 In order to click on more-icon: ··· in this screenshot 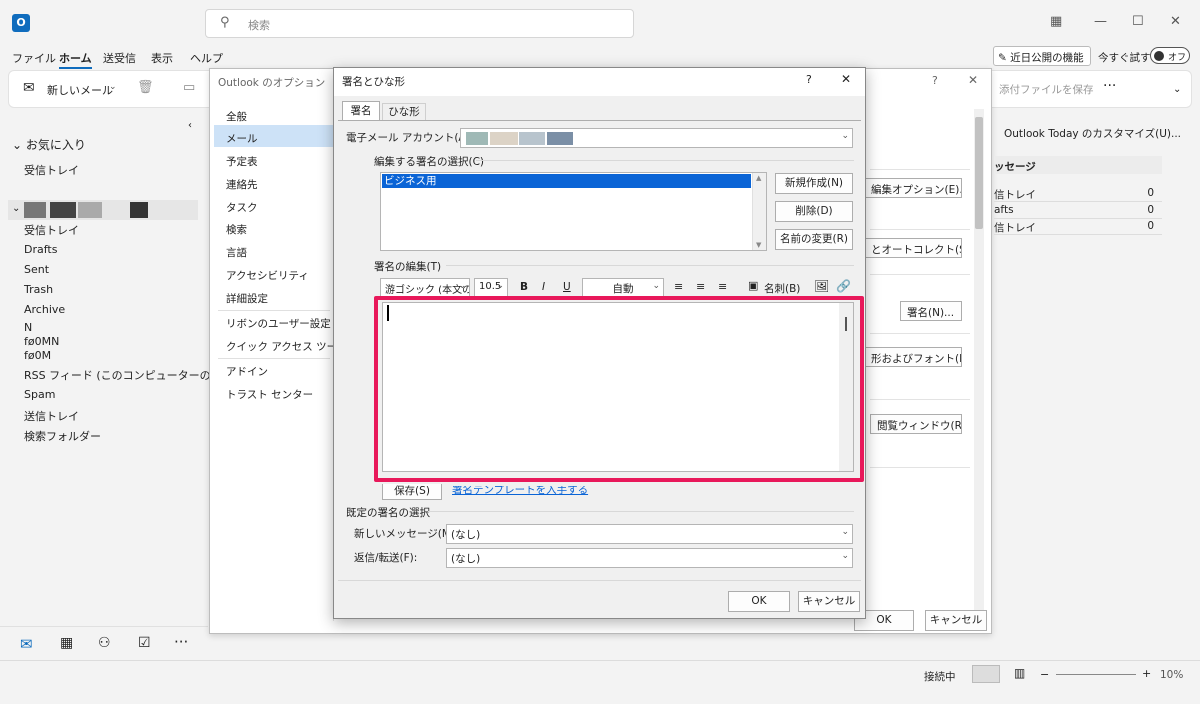, I will do `click(1109, 86)`.